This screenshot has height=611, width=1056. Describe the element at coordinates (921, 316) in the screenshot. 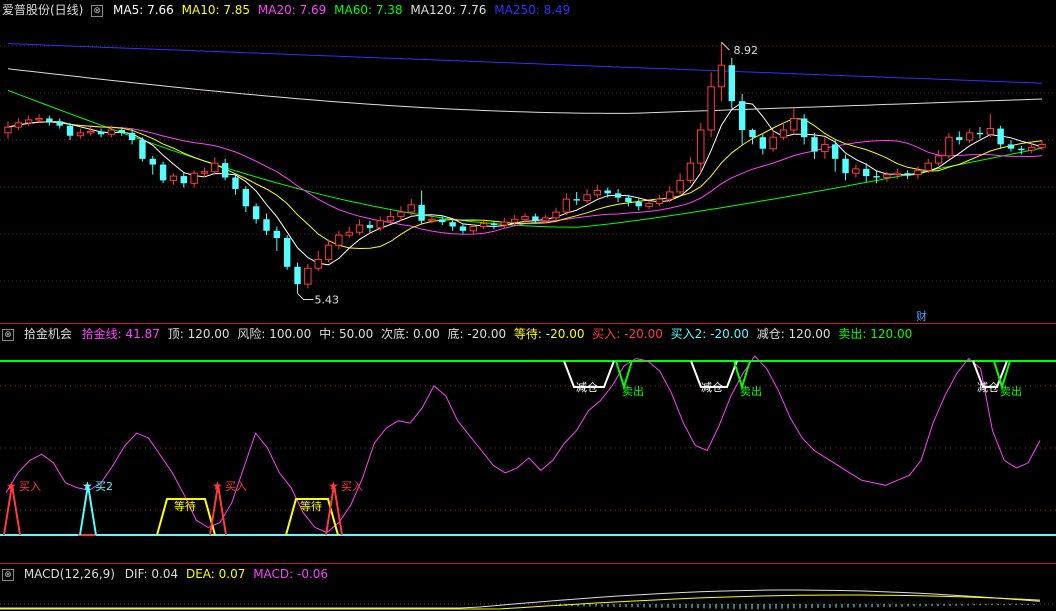

I see `finance-marker: 财` at that location.